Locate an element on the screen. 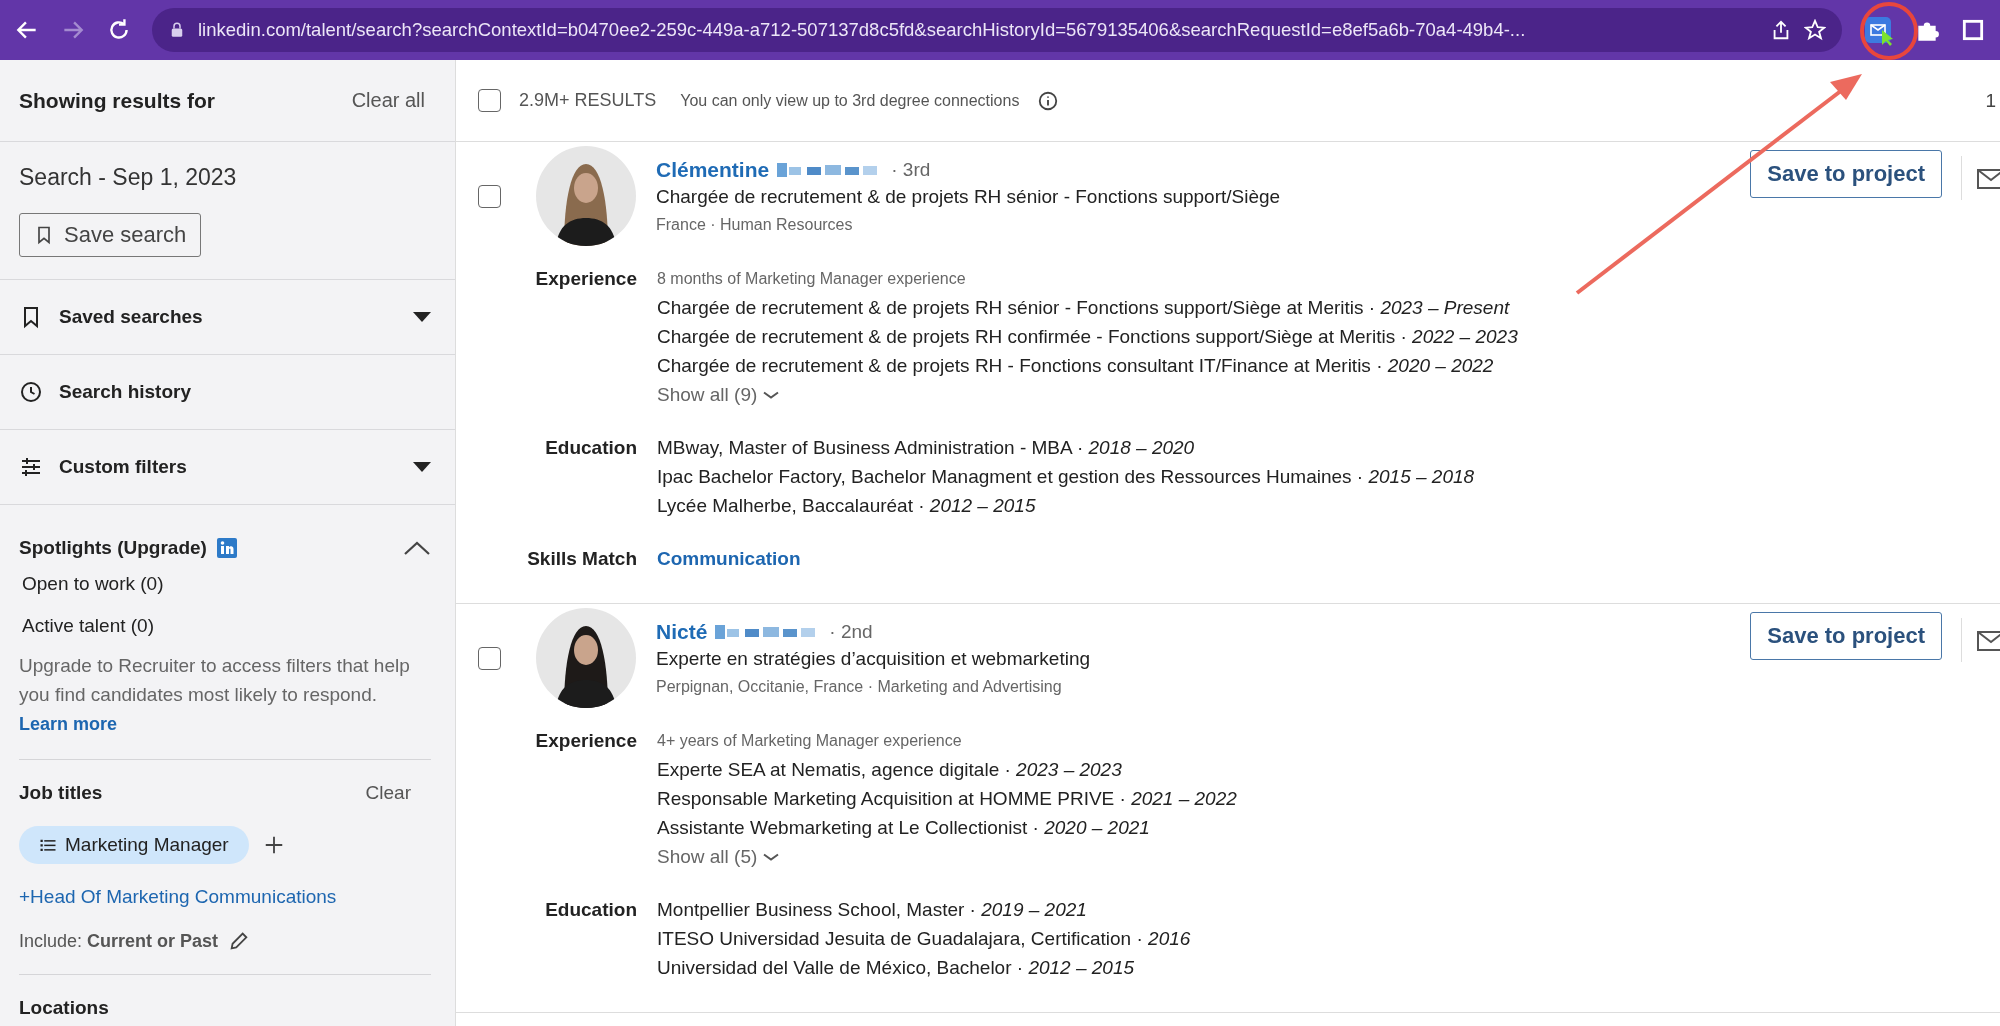 This screenshot has height=1026, width=2000. history-entry: Chargée de recrutement & de projets RH confirmée - Fonctions support/Siège at Meritis · 2022 – 2023 is located at coordinates (1087, 337).